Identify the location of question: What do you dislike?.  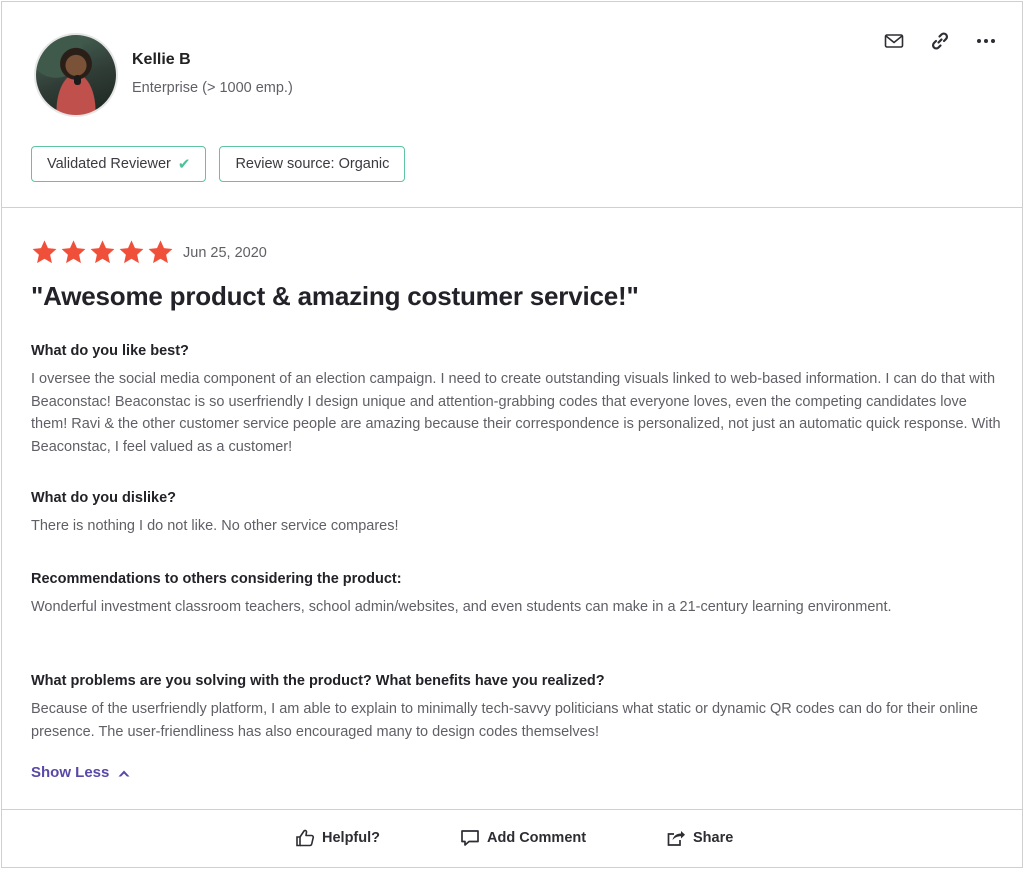
(104, 498).